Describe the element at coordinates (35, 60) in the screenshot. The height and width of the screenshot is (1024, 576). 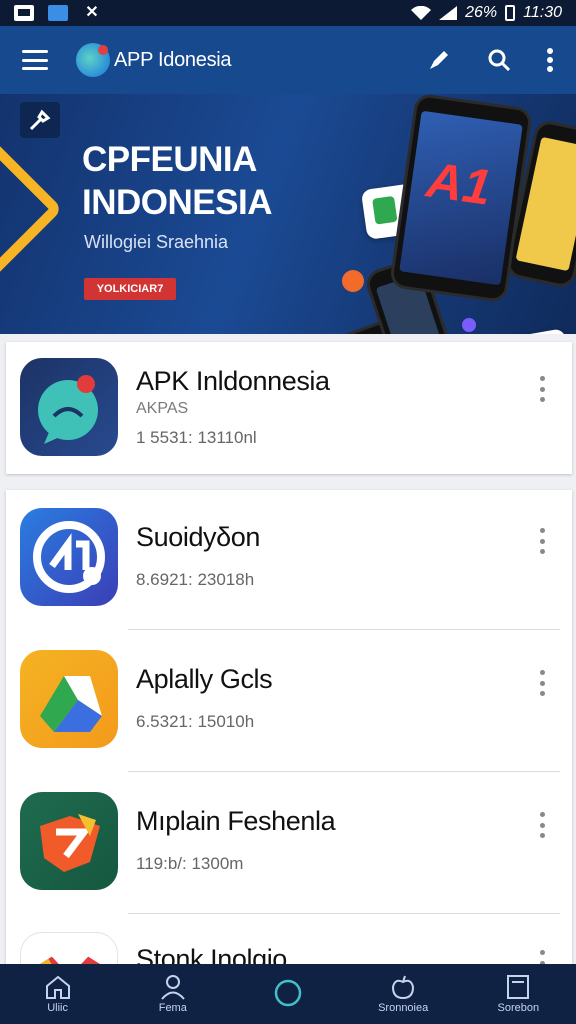
I see `menu-icon` at that location.